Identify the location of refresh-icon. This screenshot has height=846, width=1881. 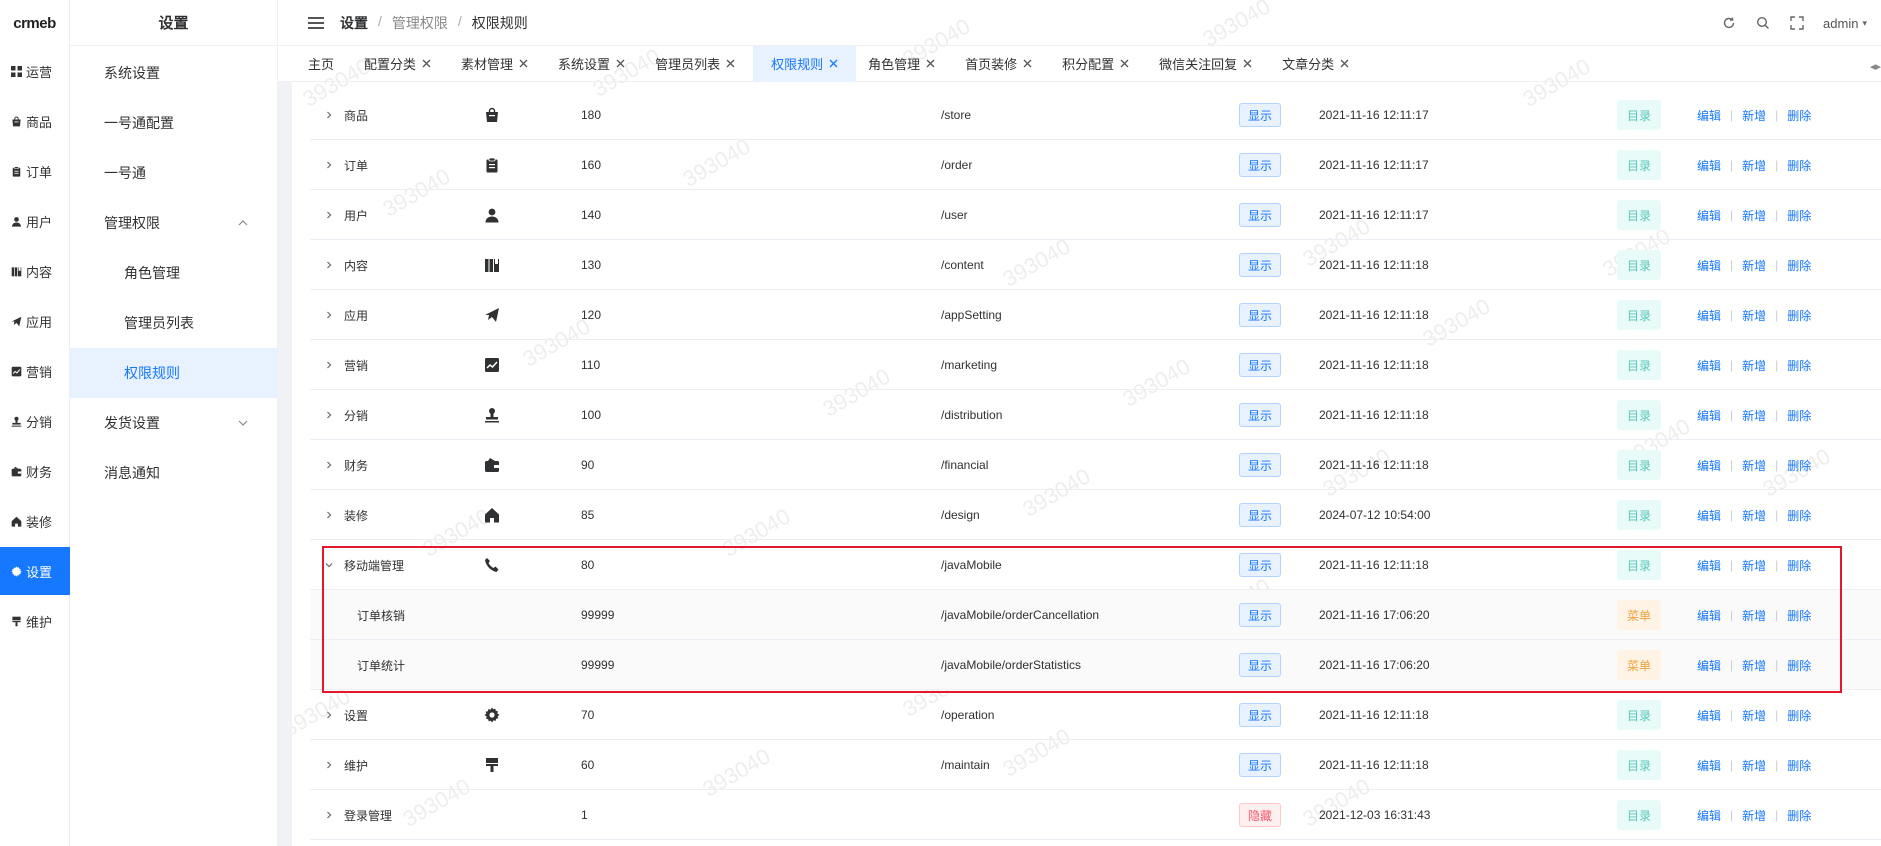
(1729, 23).